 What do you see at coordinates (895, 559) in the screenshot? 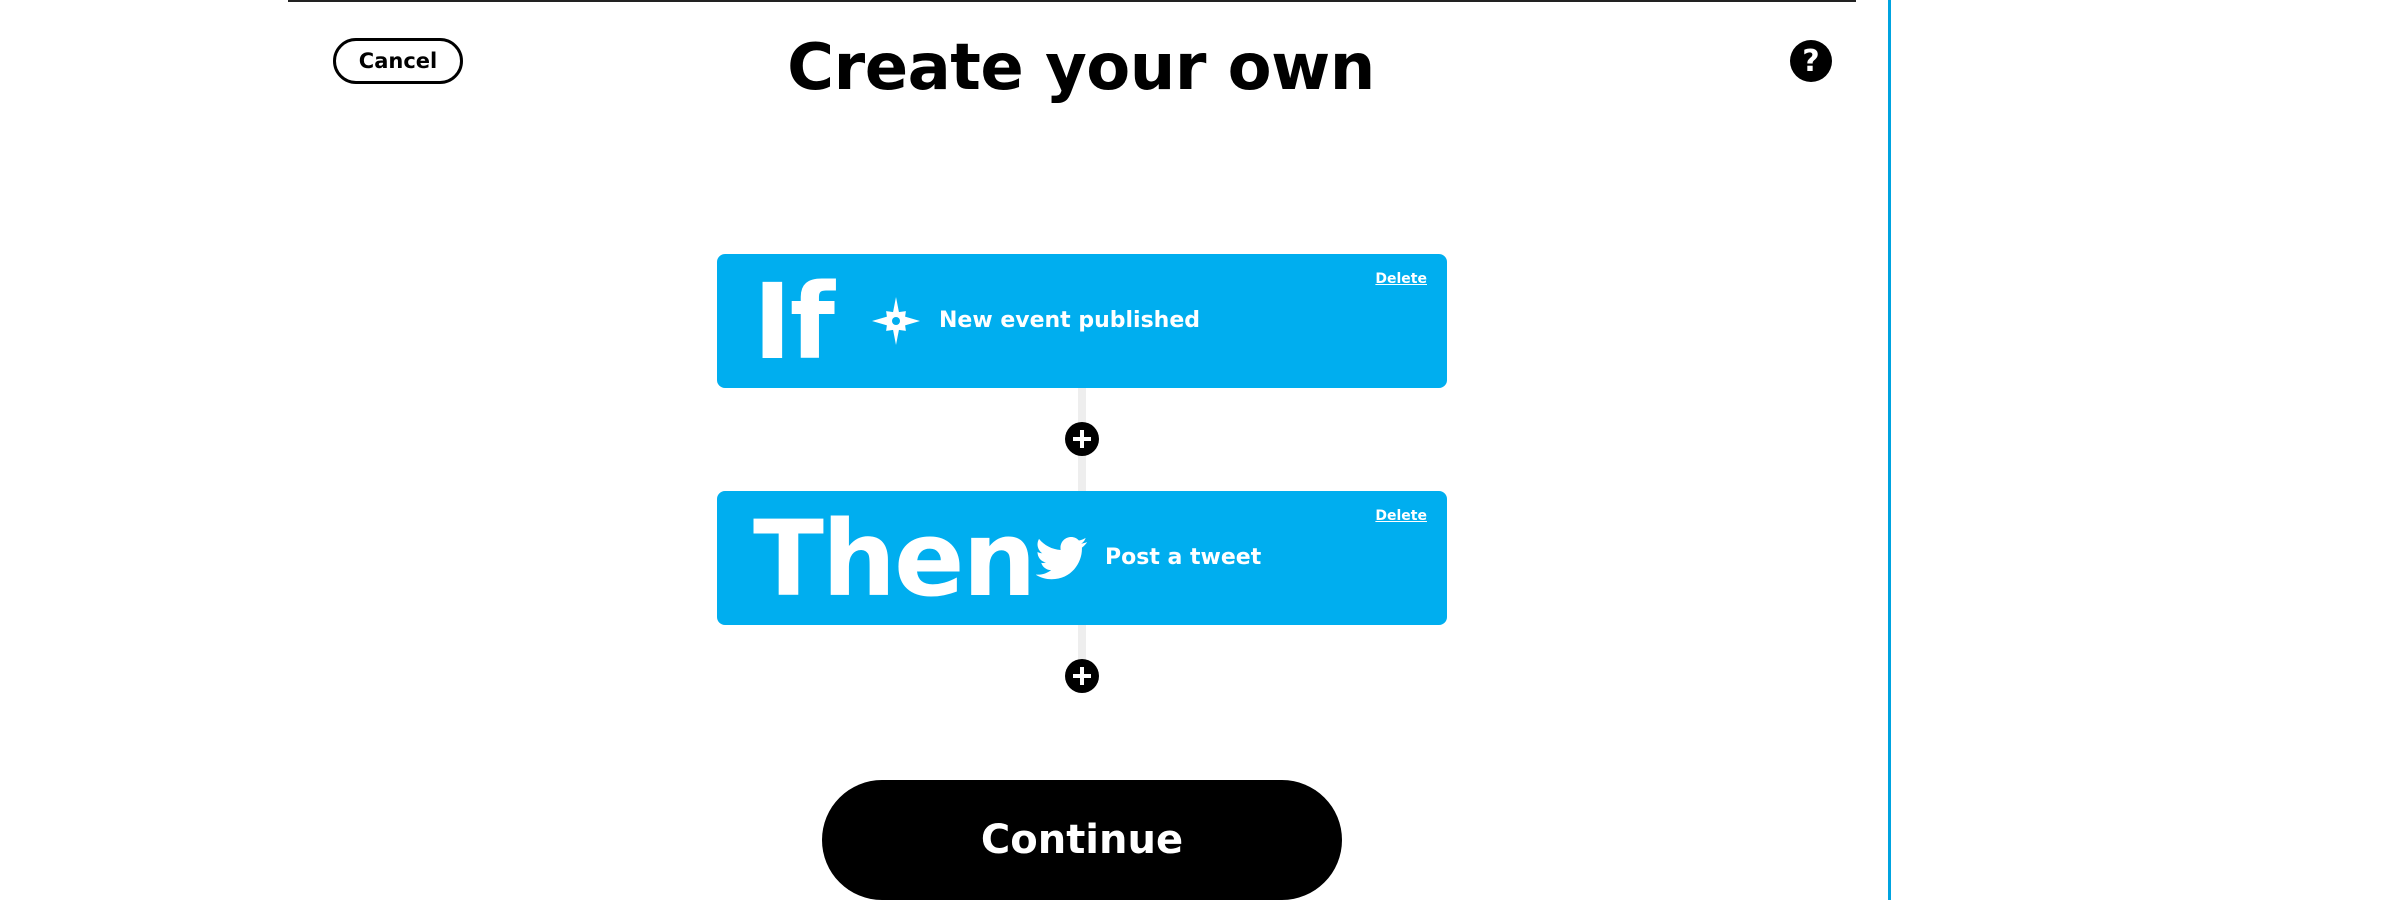
I see `then-keyword: Then` at bounding box center [895, 559].